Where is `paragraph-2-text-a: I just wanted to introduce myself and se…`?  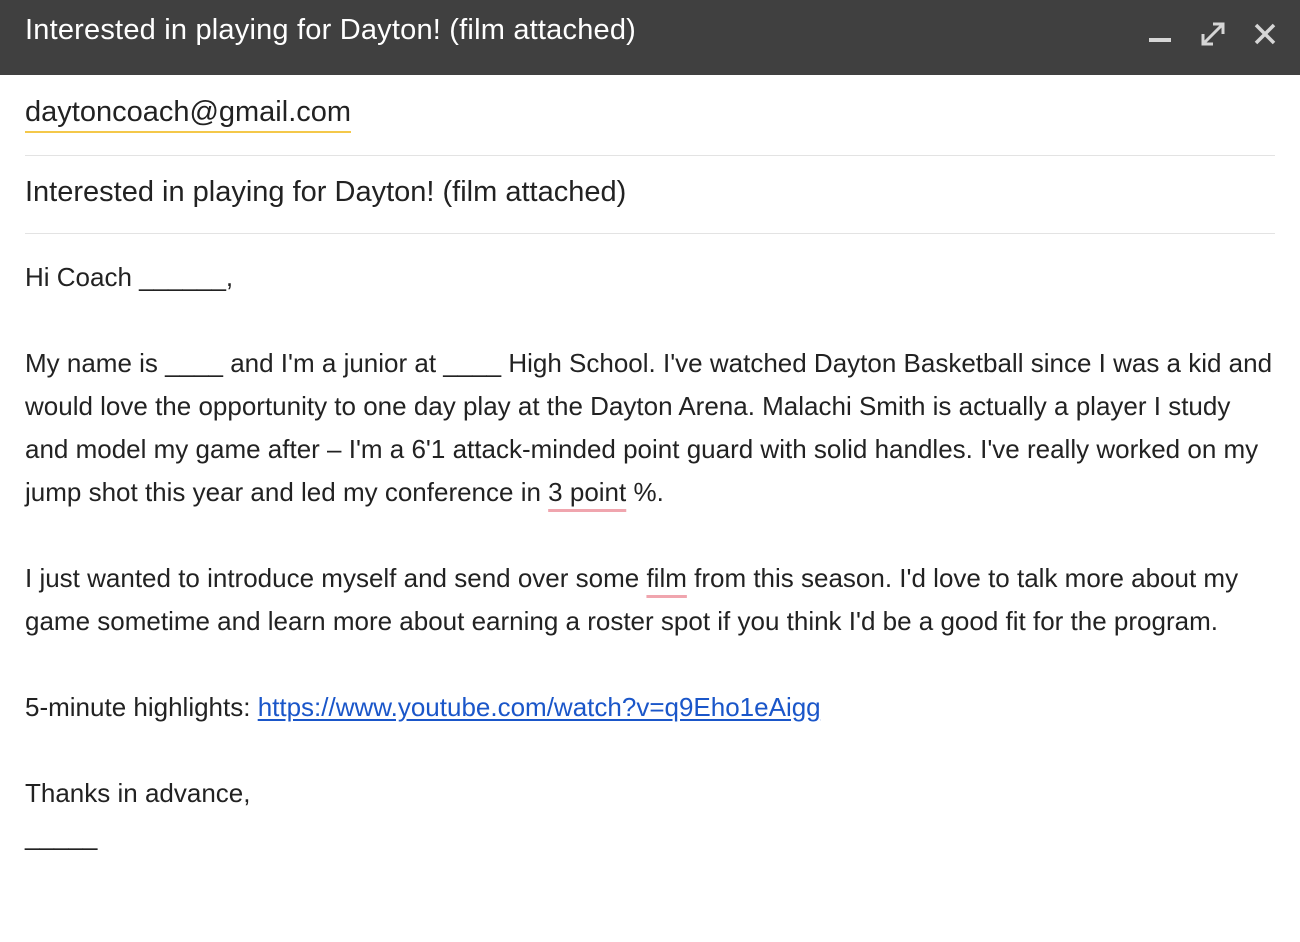 paragraph-2-text-a: I just wanted to introduce myself and se… is located at coordinates (336, 578).